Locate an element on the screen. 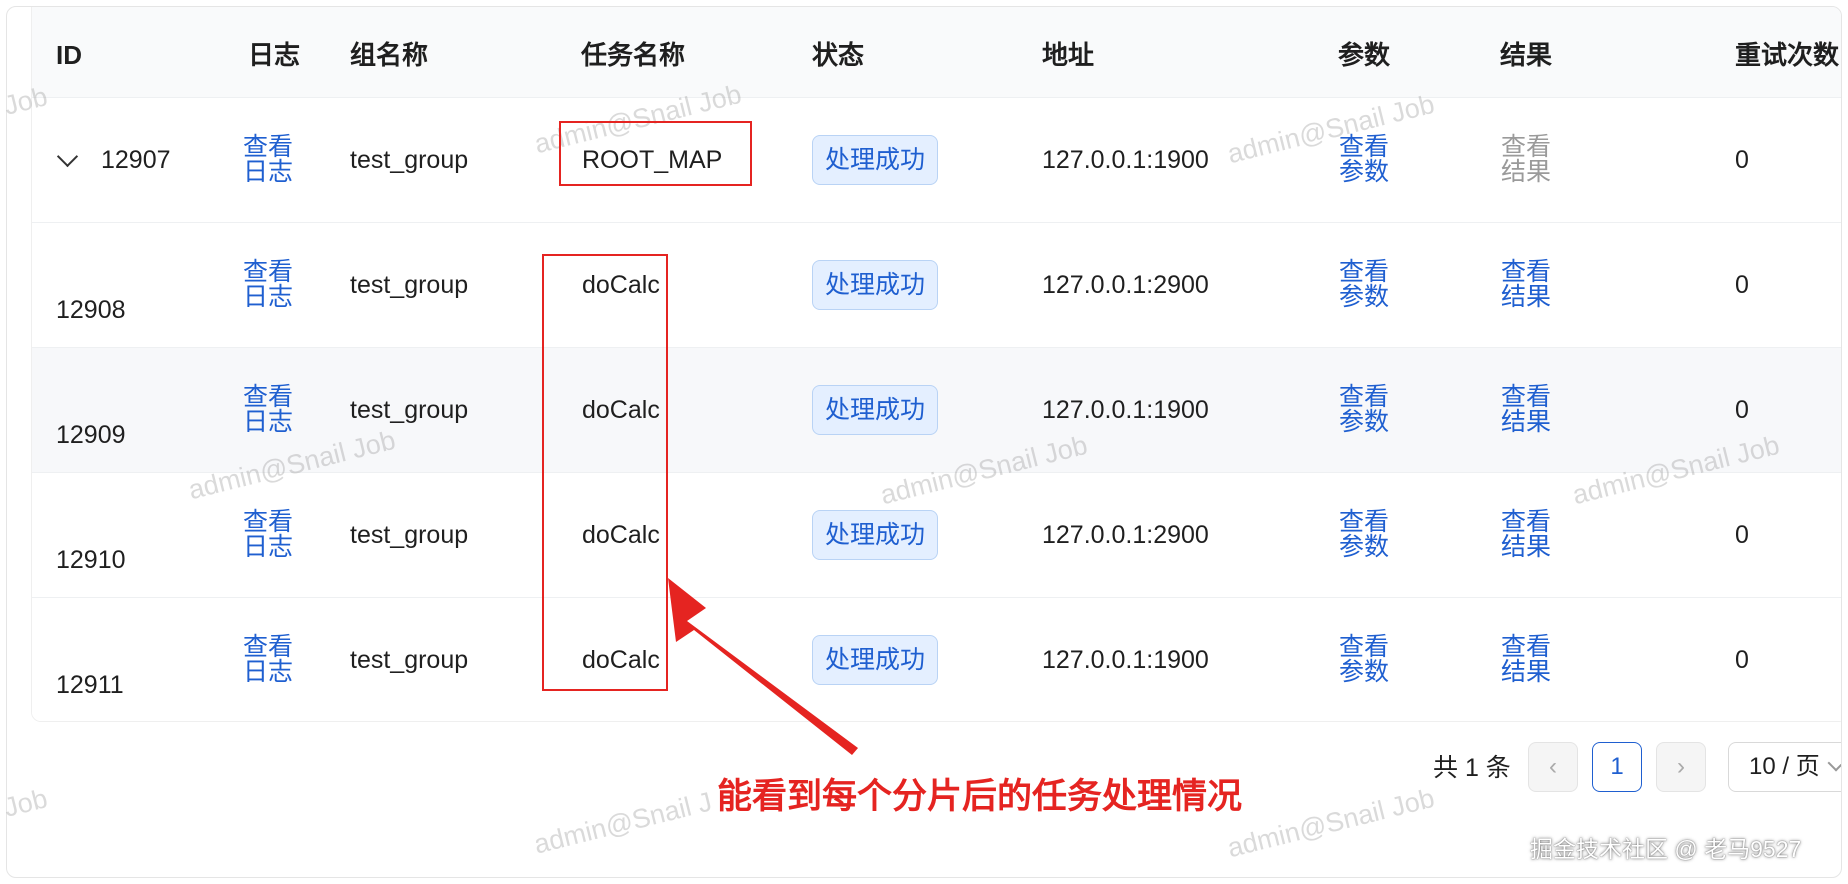 This screenshot has width=1848, height=884. prev-page-button: ‹ is located at coordinates (1553, 767).